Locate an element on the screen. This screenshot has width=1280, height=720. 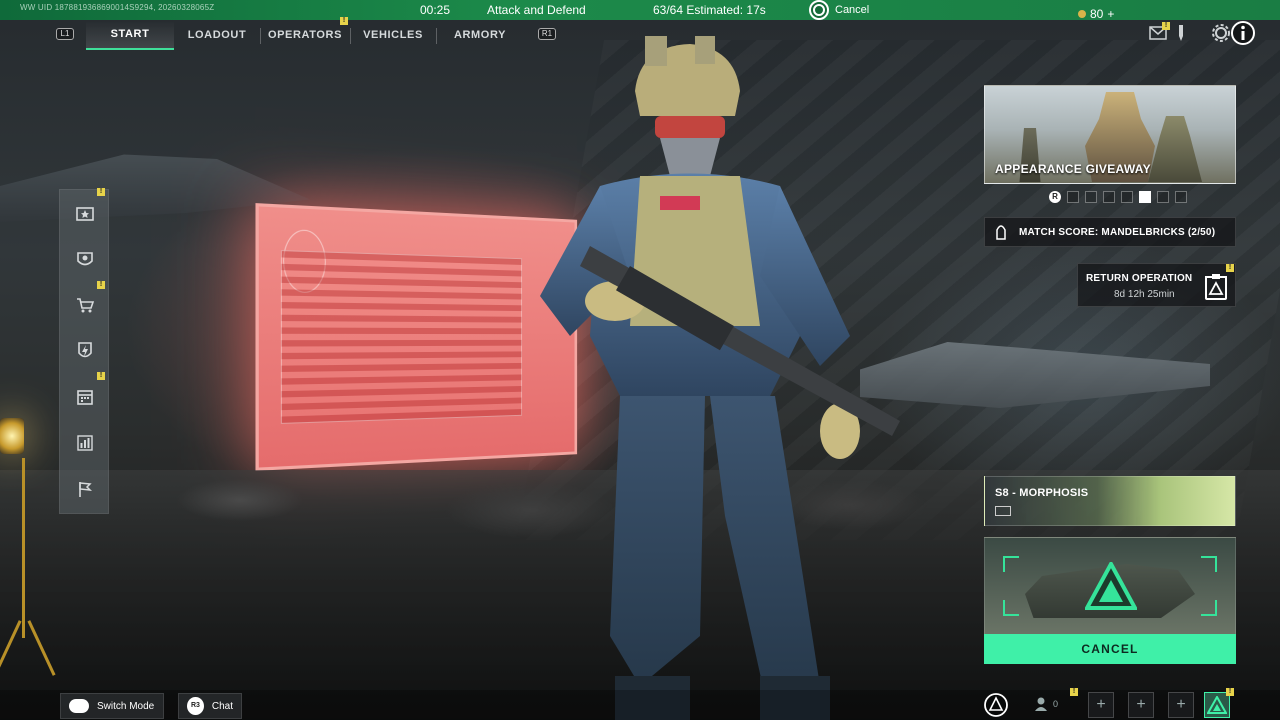
return-operation-event: RETURN OPERATION 8d 12h 25min is located at coordinates (1156, 285).